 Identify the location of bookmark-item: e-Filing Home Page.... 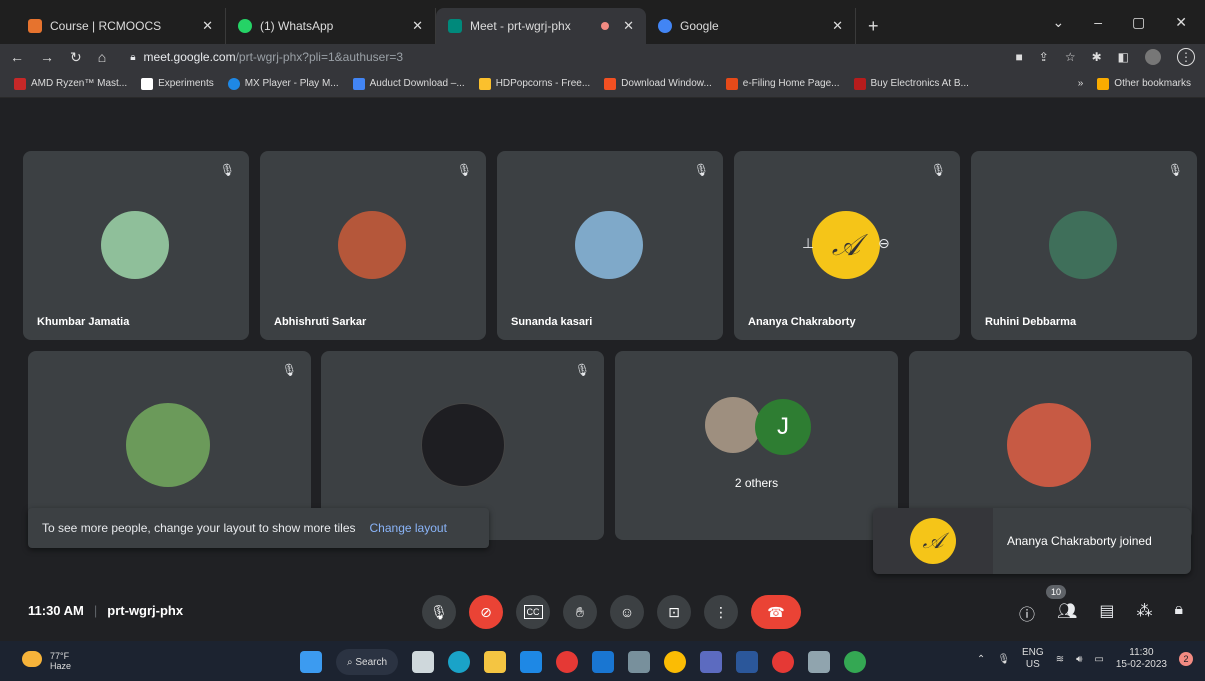
(782, 83).